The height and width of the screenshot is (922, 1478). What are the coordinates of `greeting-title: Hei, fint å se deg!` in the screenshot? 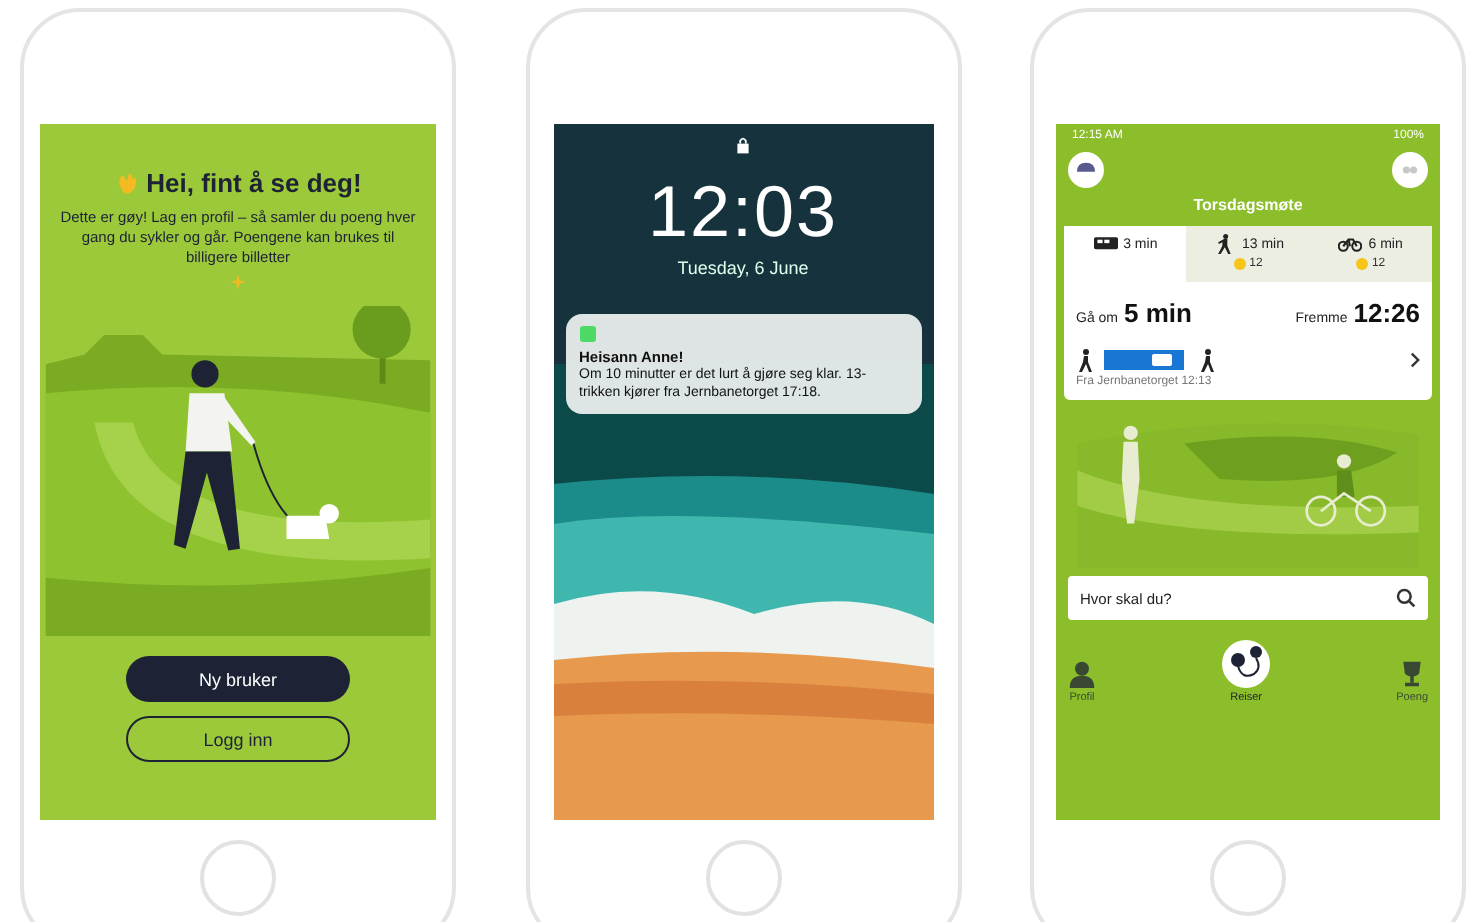 It's located at (254, 183).